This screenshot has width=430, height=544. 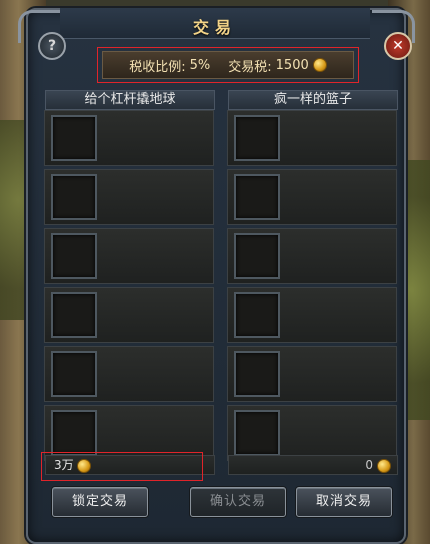 I want to click on tax-info-highlight: 税收比例: 5% 交易税: 1500, so click(x=228, y=65).